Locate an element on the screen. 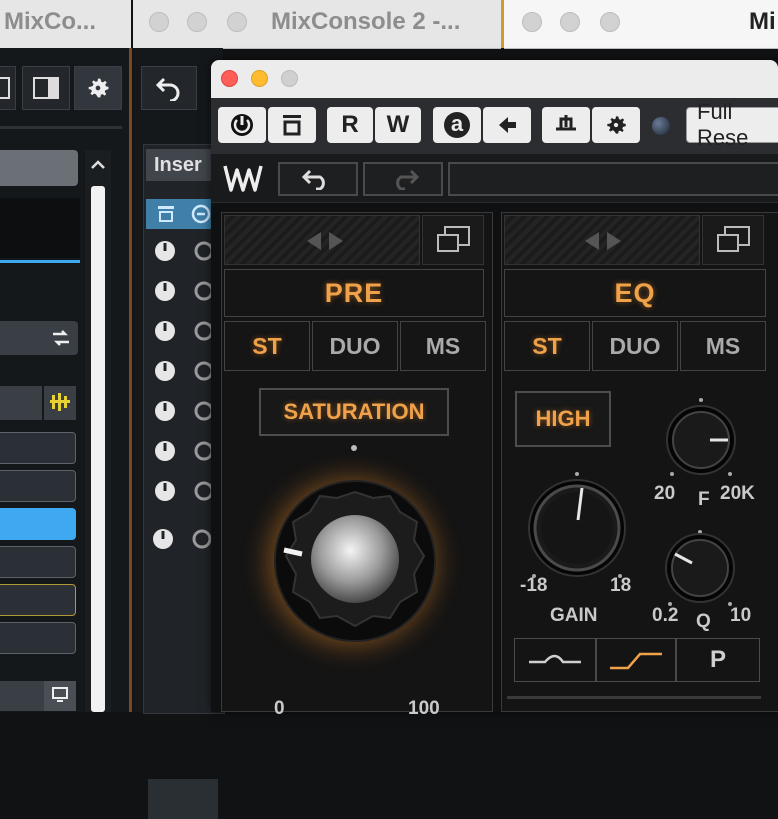  saturation-button: SATURATION is located at coordinates (354, 412).